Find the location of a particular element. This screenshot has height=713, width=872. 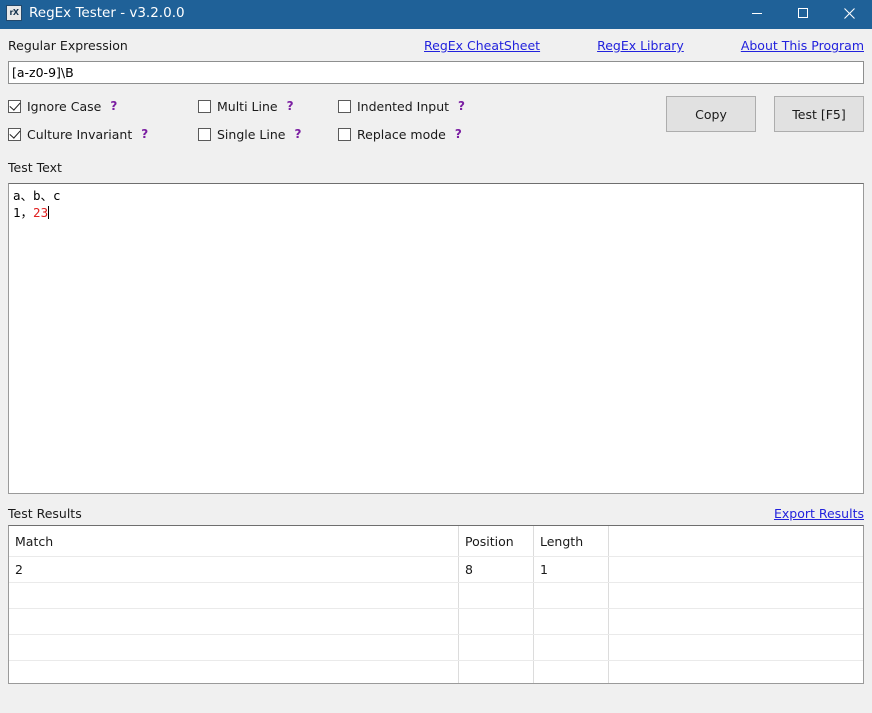

action-buttons: Copy Test [F5] is located at coordinates (765, 112).